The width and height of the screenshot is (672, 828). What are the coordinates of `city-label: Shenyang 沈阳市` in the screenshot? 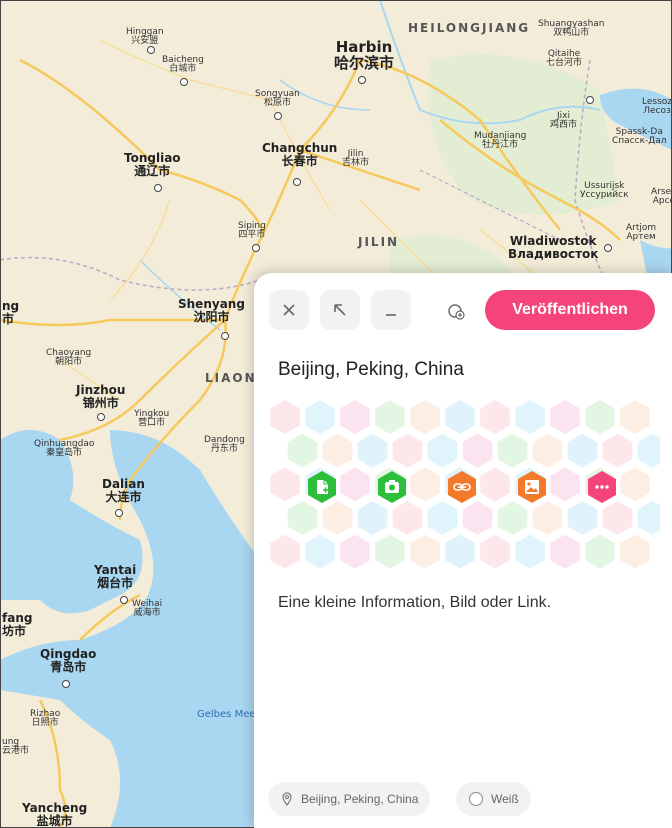 It's located at (211, 310).